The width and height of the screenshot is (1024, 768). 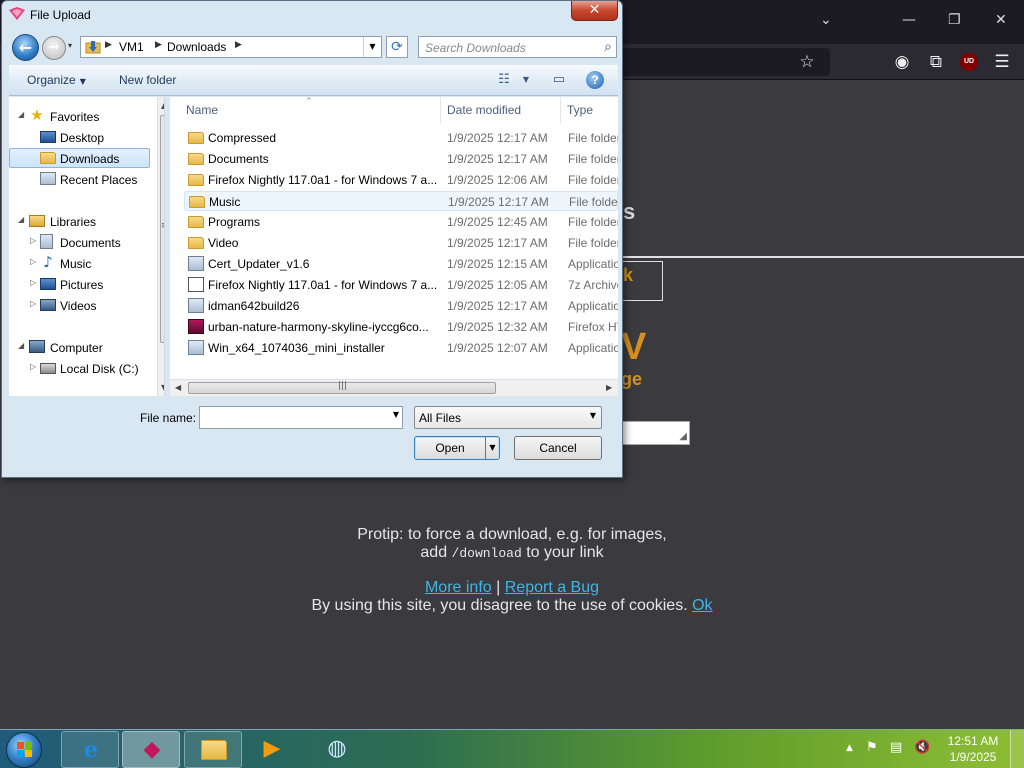 What do you see at coordinates (162, 105) in the screenshot?
I see `scroll-up-icon: ▲` at bounding box center [162, 105].